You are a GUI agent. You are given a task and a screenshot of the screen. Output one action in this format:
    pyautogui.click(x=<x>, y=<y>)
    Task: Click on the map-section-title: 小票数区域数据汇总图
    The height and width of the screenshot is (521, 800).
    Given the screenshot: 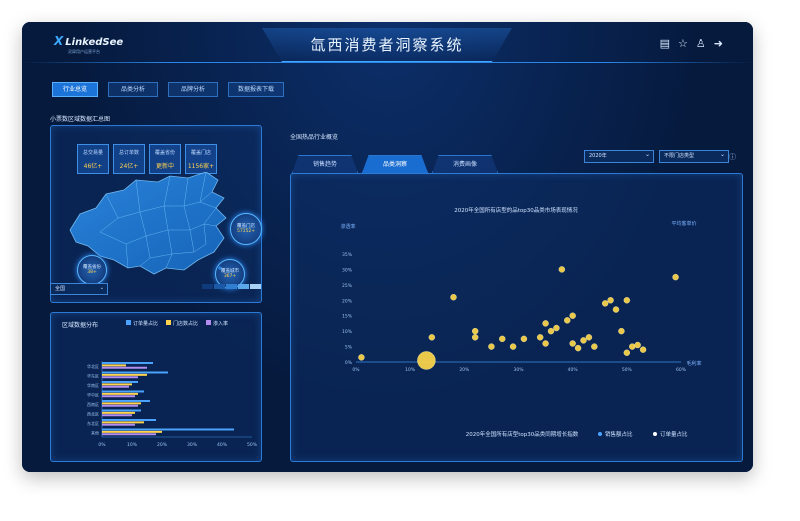 What is the action you would take?
    pyautogui.click(x=80, y=119)
    